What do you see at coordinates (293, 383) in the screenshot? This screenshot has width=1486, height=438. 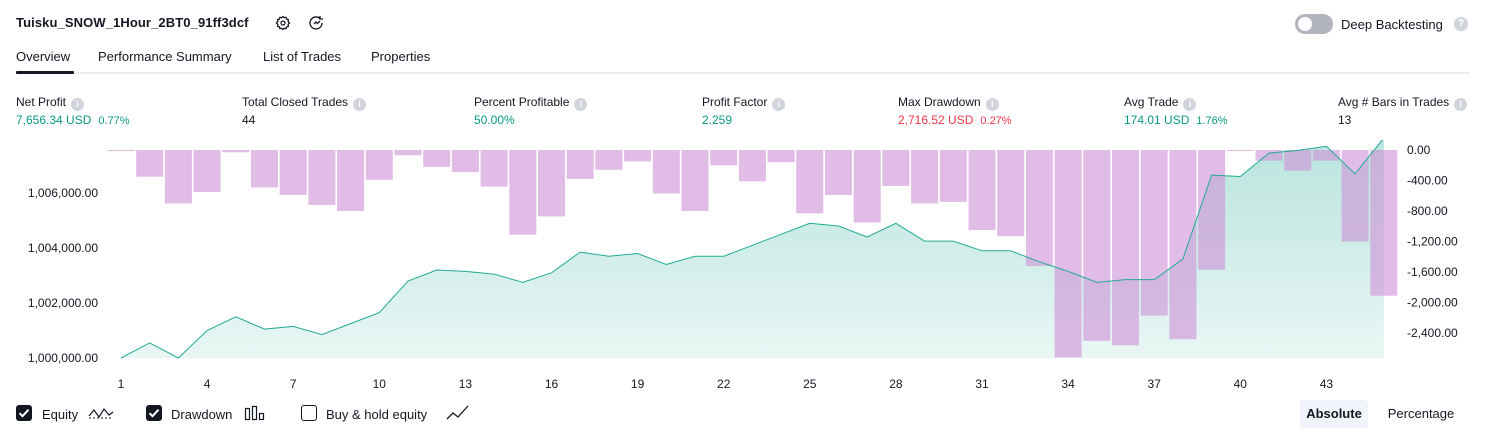 I see `x-tick-label: 7` at bounding box center [293, 383].